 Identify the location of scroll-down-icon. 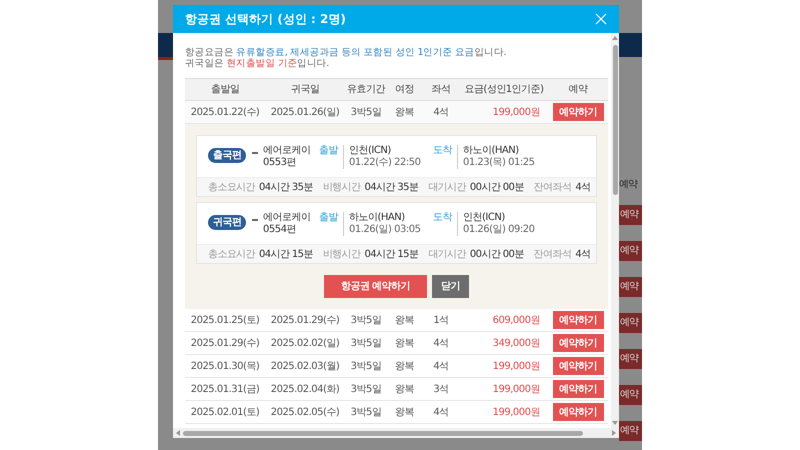
(615, 423).